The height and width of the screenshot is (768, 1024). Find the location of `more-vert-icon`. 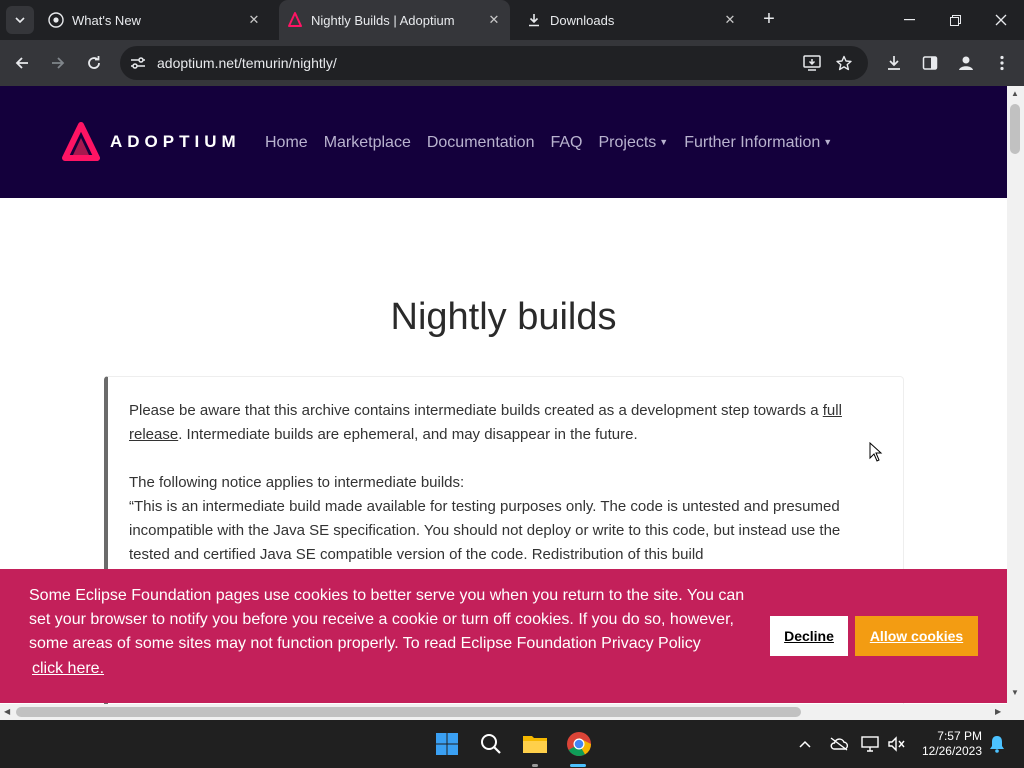

more-vert-icon is located at coordinates (1002, 63).